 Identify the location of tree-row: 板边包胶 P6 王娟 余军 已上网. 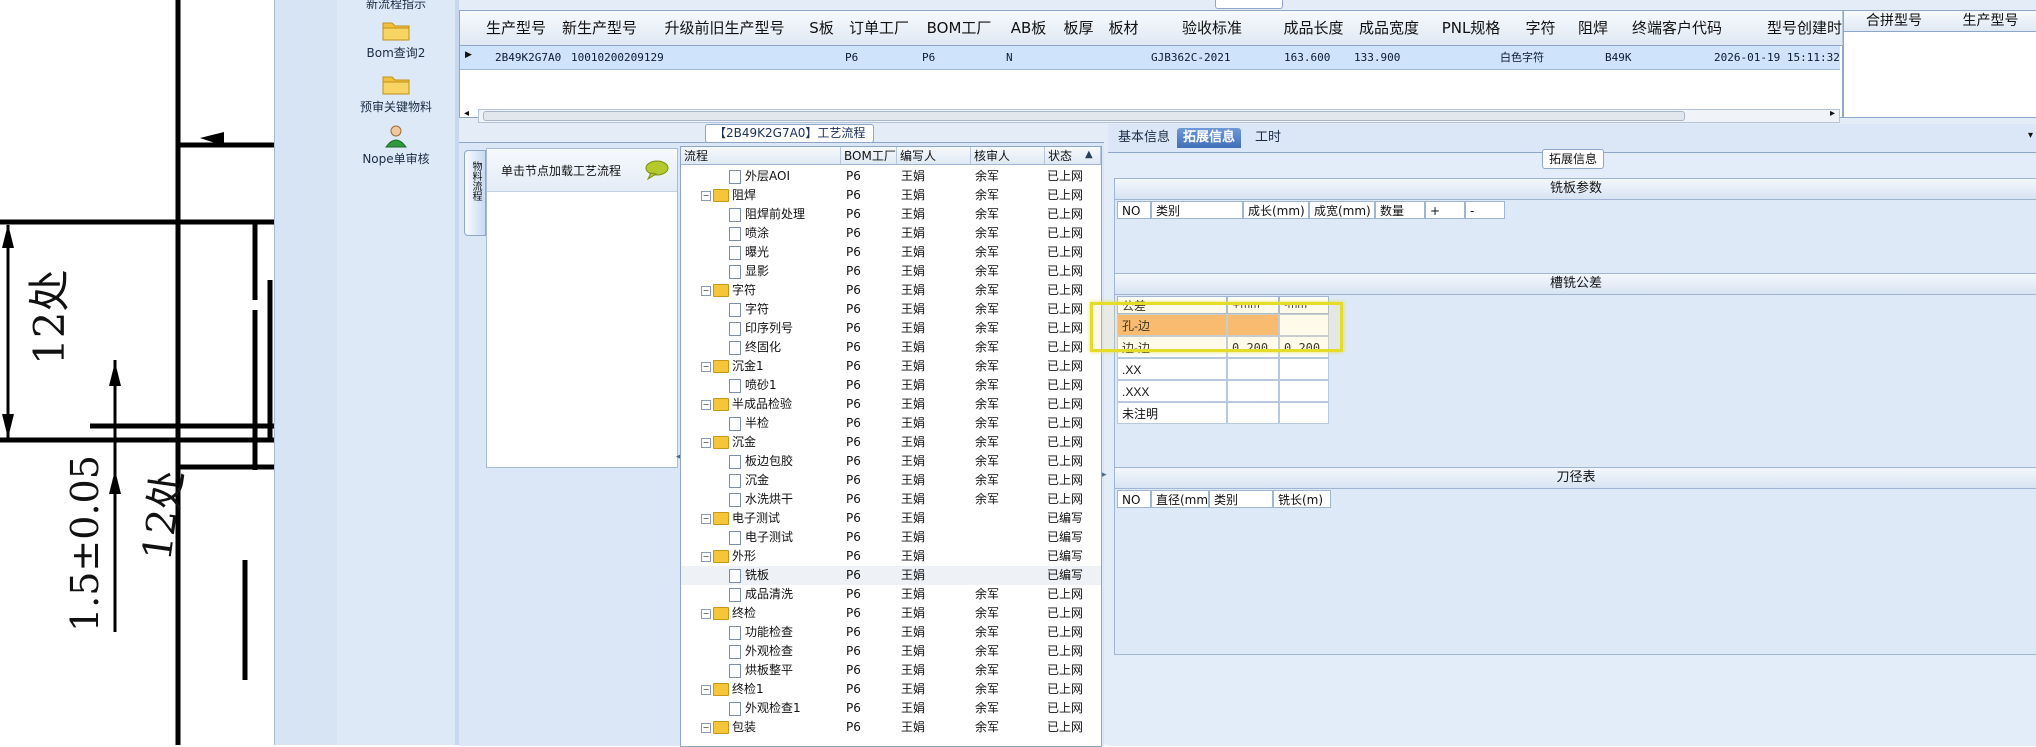
(891, 461).